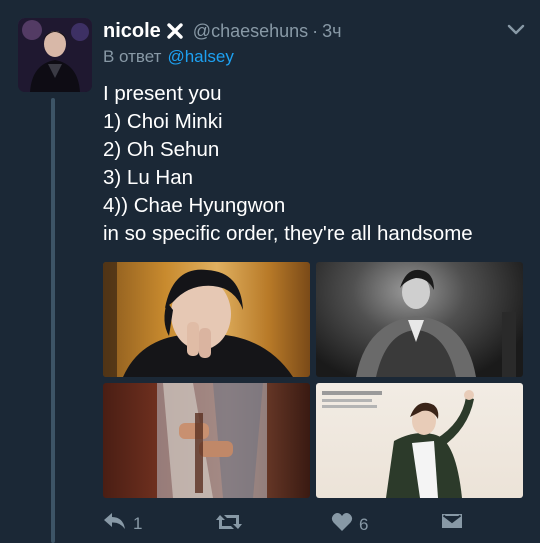 This screenshot has width=540, height=543. I want to click on tweet-text-line: 1) Choi Minki, so click(163, 121).